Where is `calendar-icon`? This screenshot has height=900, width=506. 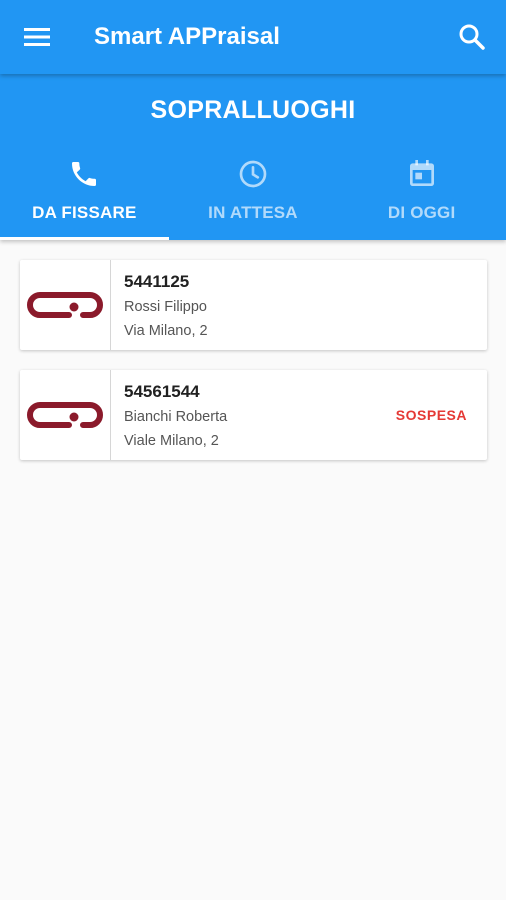 calendar-icon is located at coordinates (421, 173).